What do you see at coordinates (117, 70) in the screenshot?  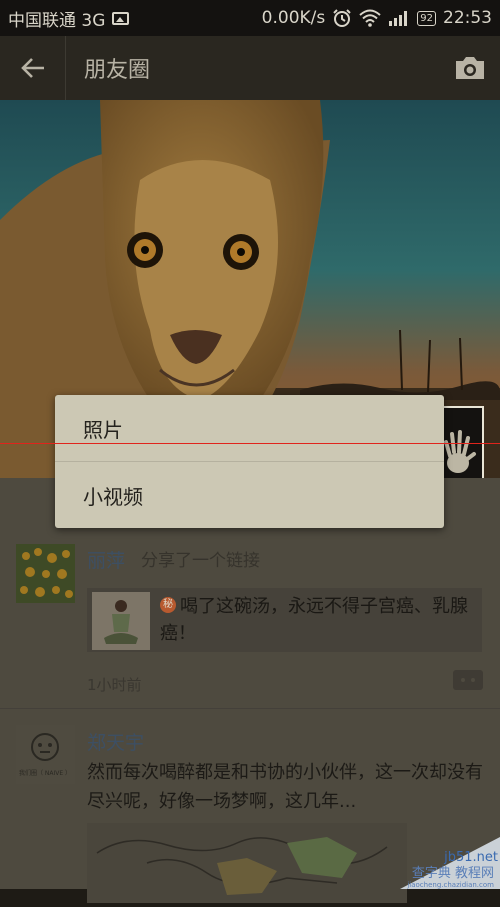 I see `page-title: 朋友圈` at bounding box center [117, 70].